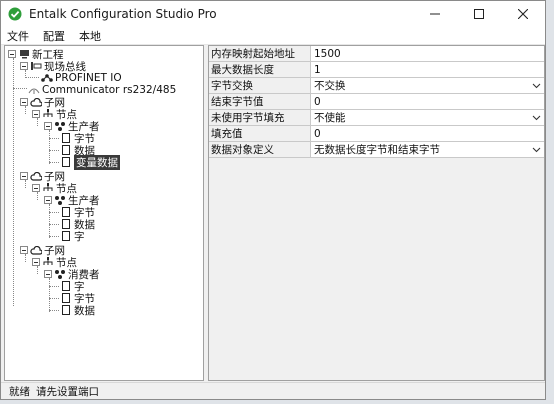 The width and height of the screenshot is (554, 404). I want to click on property-name: 最大数据长度, so click(260, 69).